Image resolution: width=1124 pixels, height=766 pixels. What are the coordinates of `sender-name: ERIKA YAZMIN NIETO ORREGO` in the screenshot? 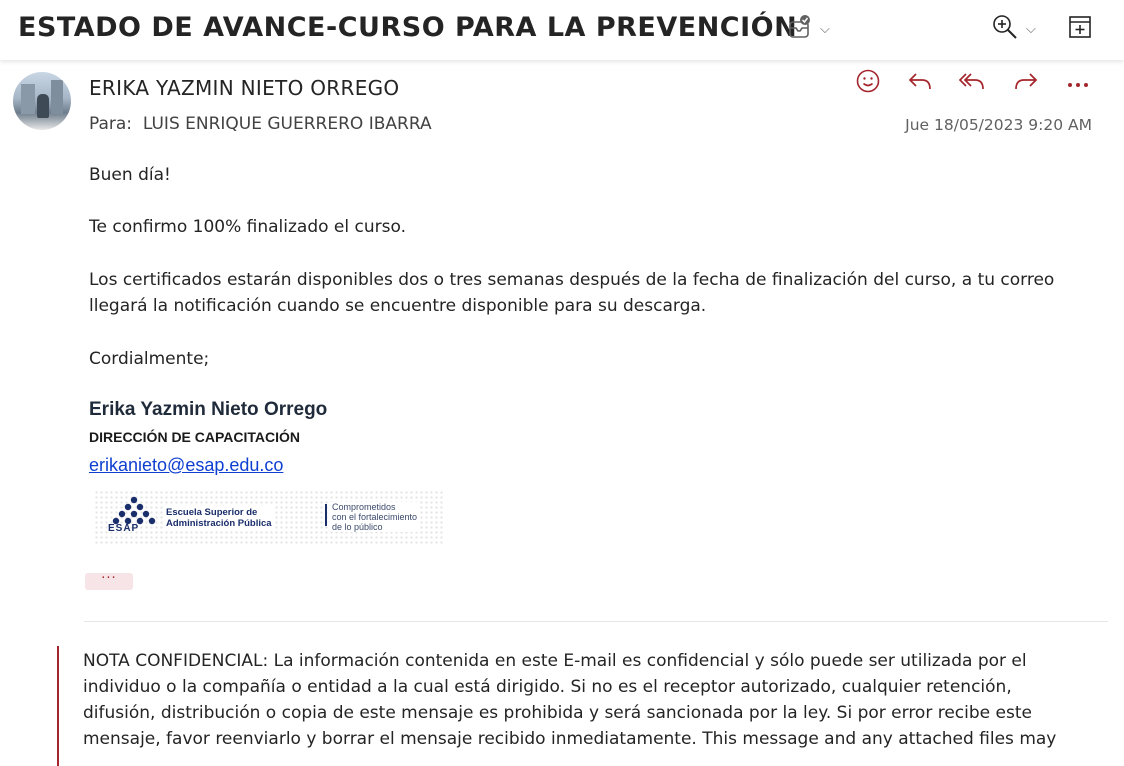 It's located at (244, 88).